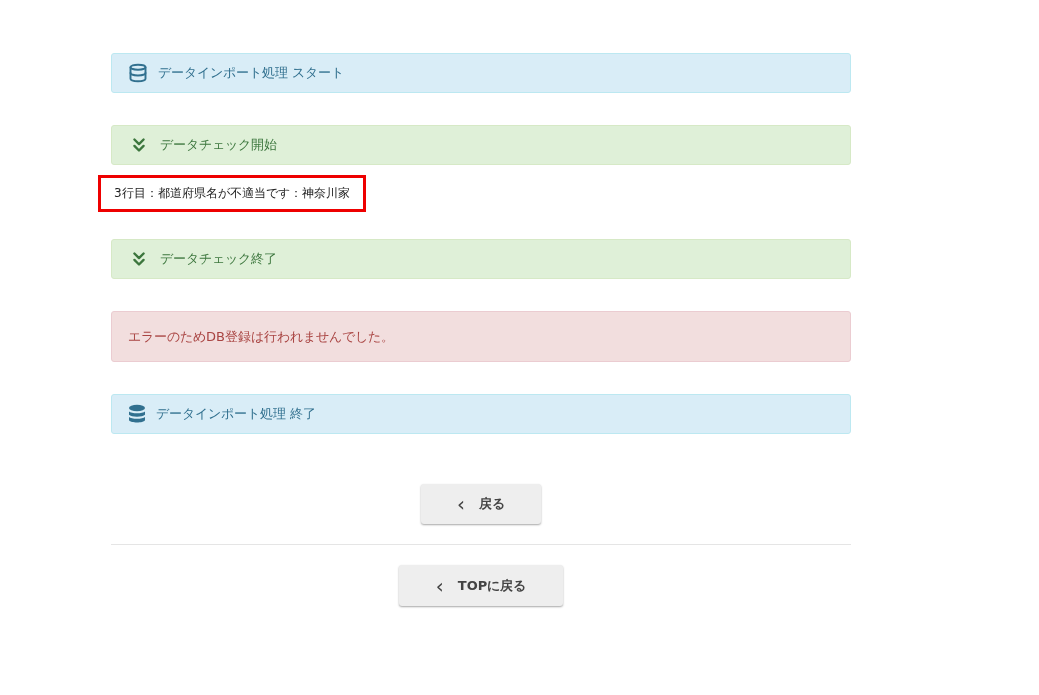 Image resolution: width=1039 pixels, height=695 pixels. I want to click on back-button: ‹ 戻る, so click(481, 504).